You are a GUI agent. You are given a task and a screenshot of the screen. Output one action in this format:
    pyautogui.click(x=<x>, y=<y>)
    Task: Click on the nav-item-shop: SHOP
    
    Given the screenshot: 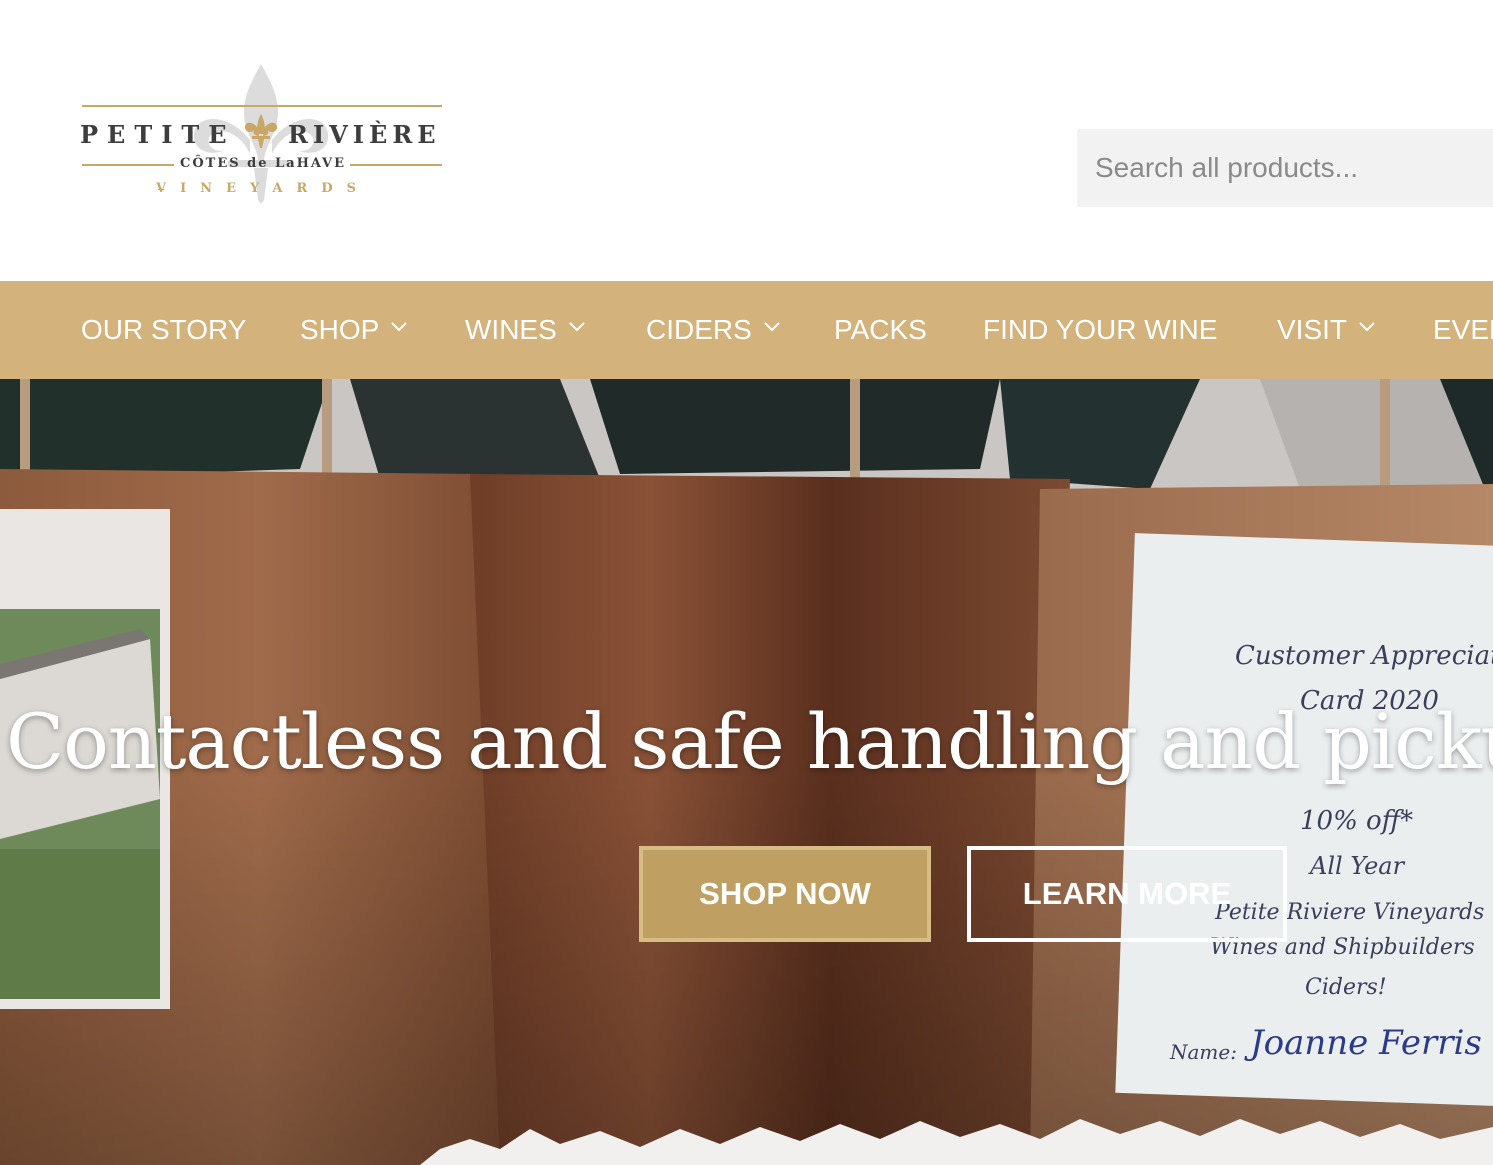 What is the action you would take?
    pyautogui.click(x=354, y=330)
    